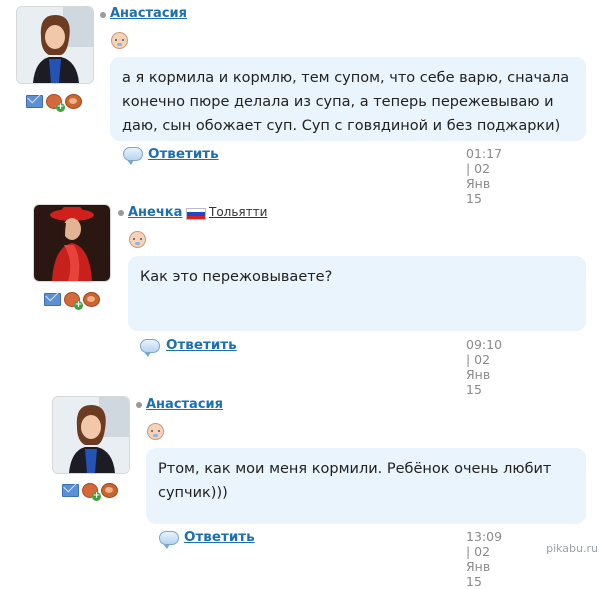 The image size is (604, 589). Describe the element at coordinates (357, 293) in the screenshot. I see `comment-text: Как это пережовываете?` at that location.